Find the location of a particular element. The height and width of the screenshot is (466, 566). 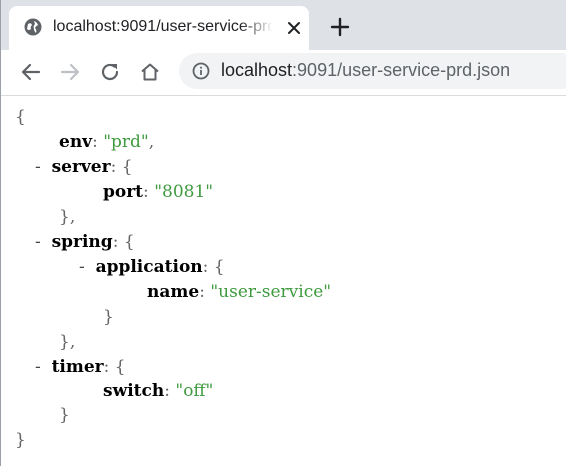

browser-toolbar: localhost:9091/user-service-prd.json is located at coordinates (283, 73).